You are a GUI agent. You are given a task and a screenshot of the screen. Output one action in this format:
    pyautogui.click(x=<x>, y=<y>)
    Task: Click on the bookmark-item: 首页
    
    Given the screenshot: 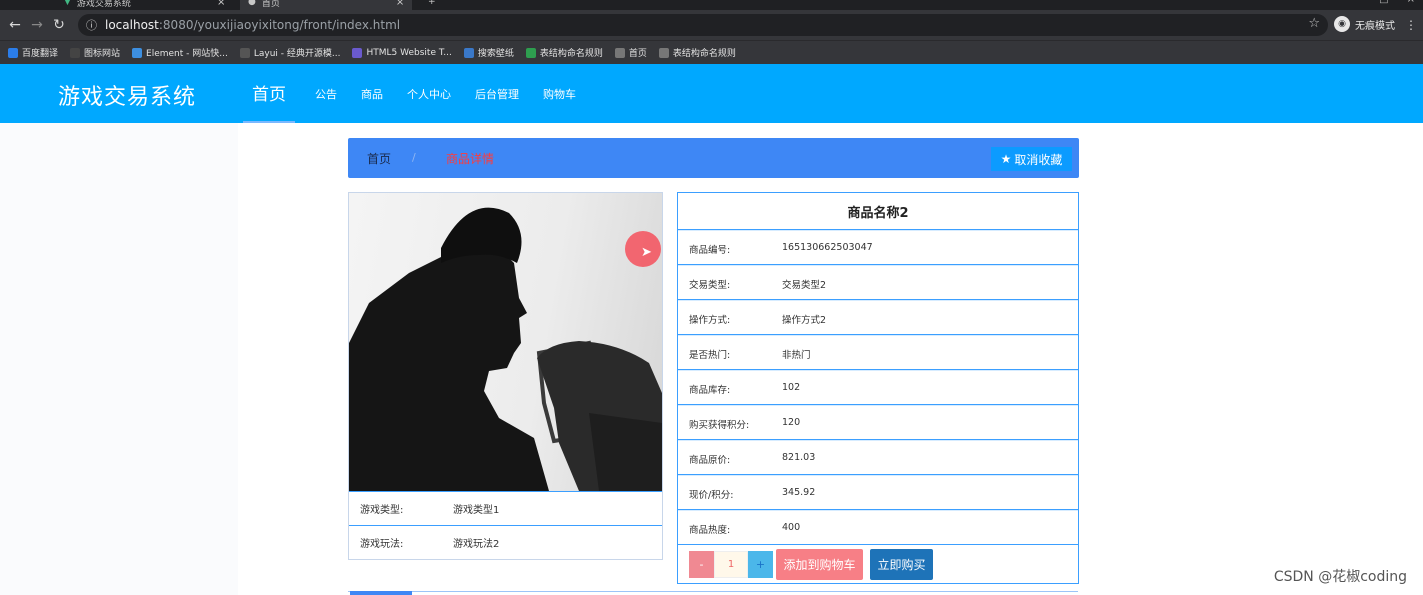 What is the action you would take?
    pyautogui.click(x=630, y=52)
    